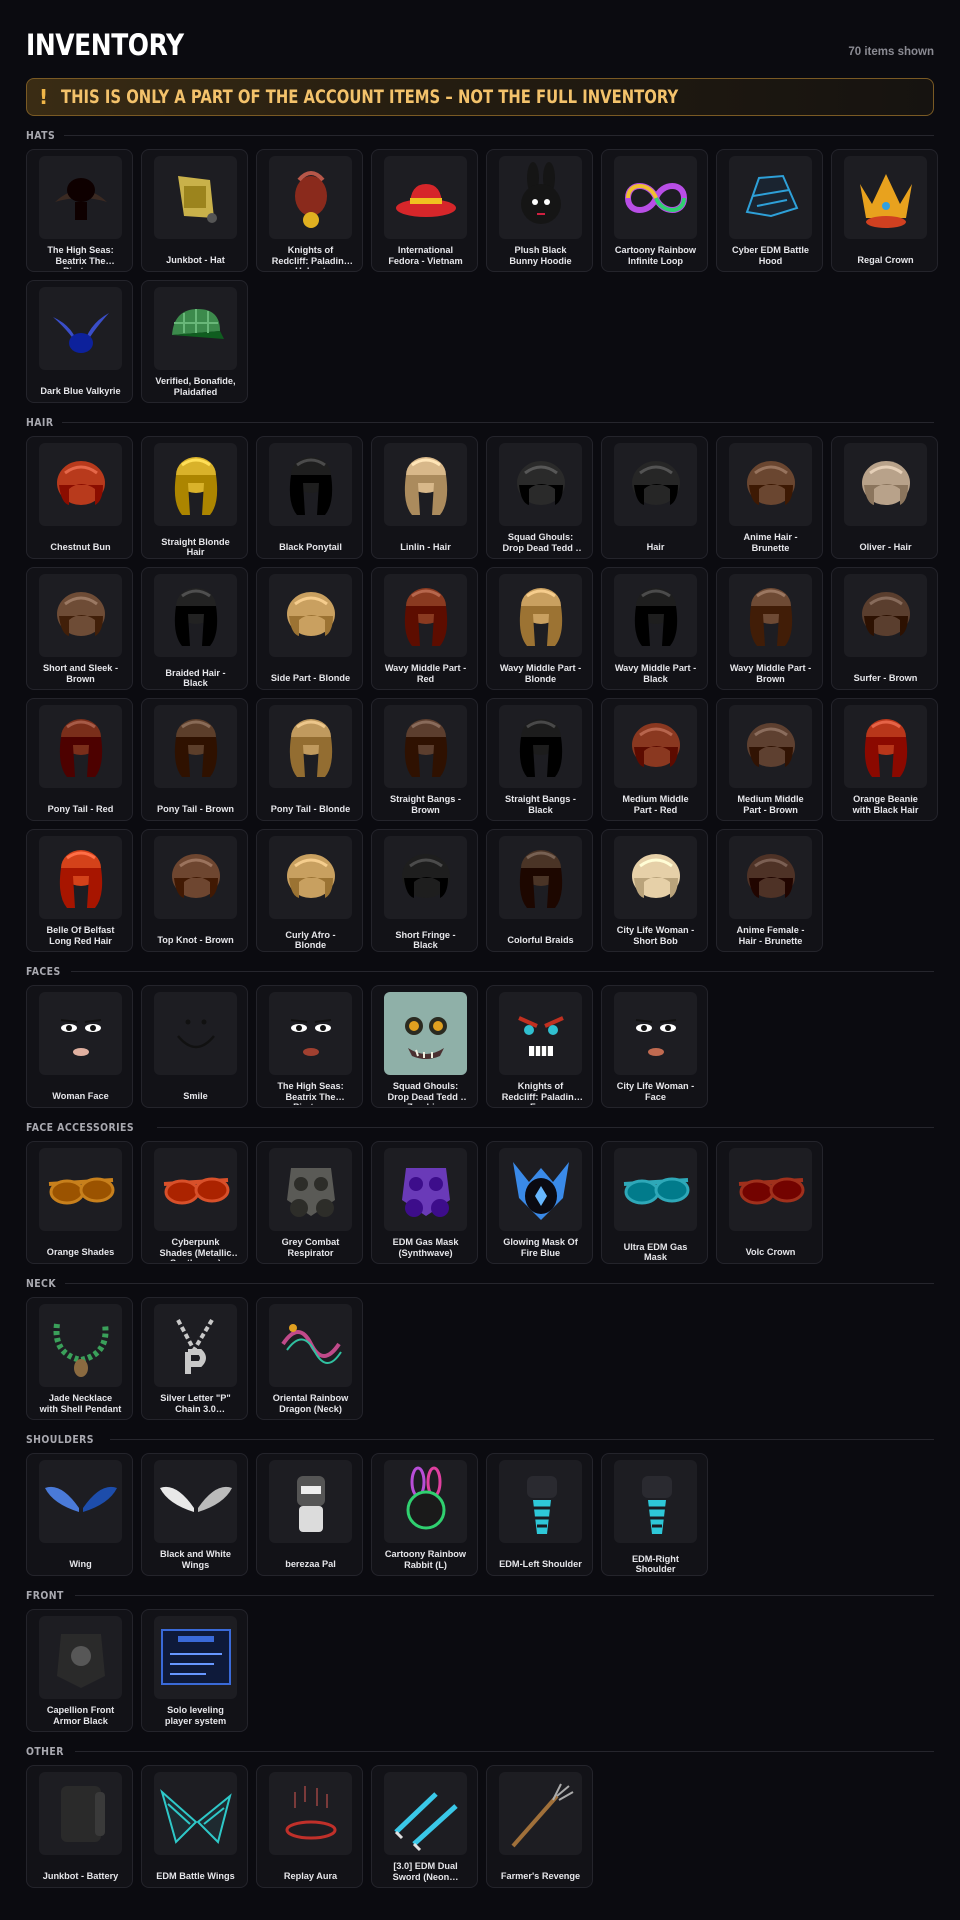 This screenshot has height=1920, width=960. What do you see at coordinates (79, 1514) in the screenshot?
I see `item-card: Wing` at bounding box center [79, 1514].